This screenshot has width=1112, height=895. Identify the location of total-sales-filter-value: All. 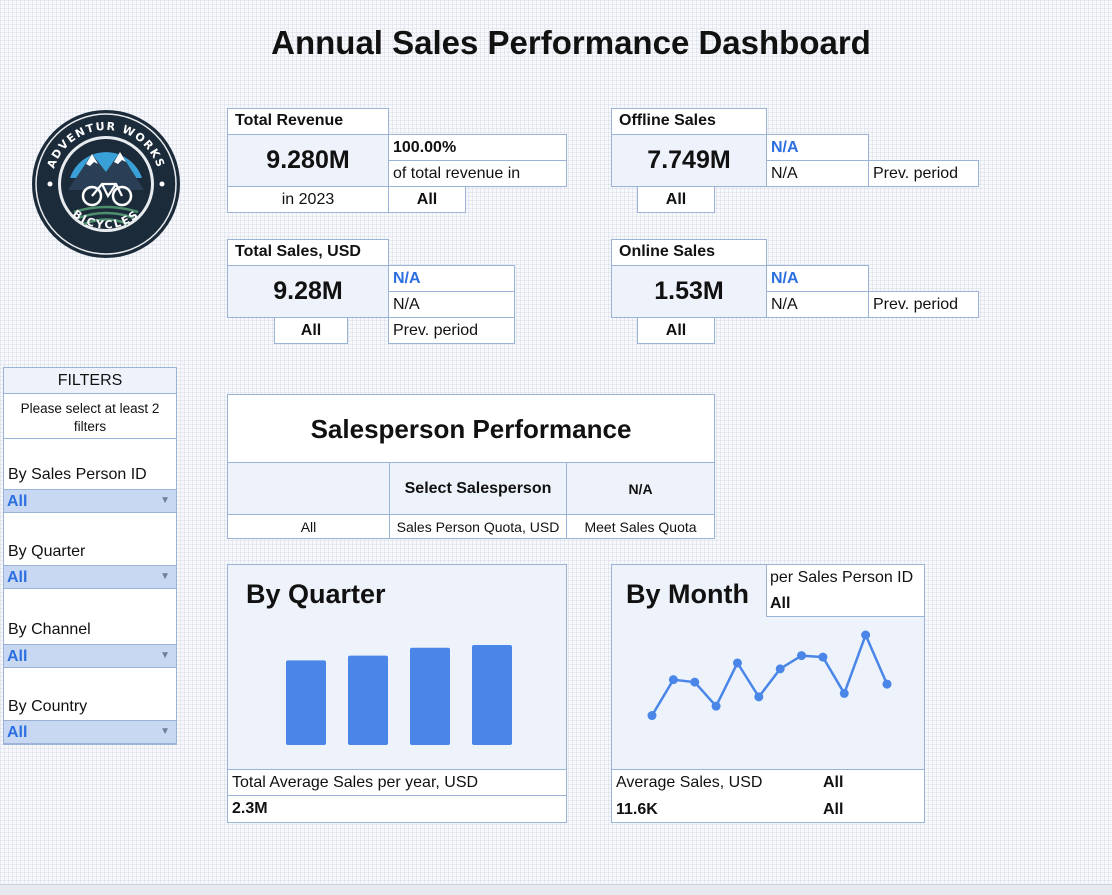
(311, 330).